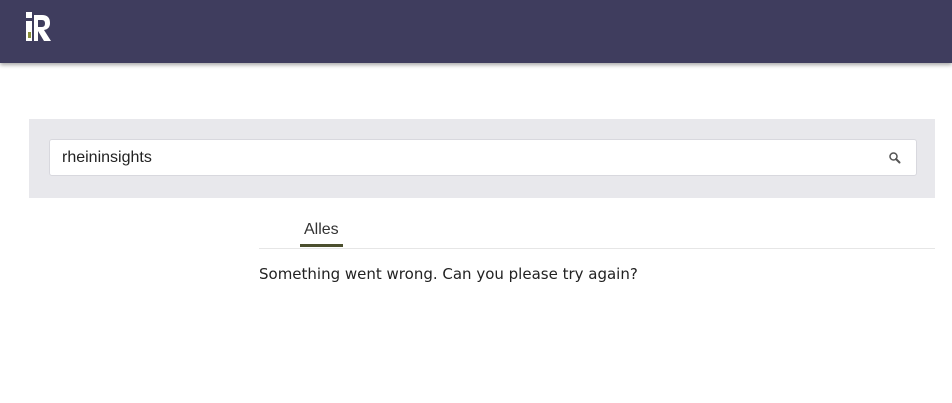 The width and height of the screenshot is (952, 403). I want to click on search-icon, so click(895, 158).